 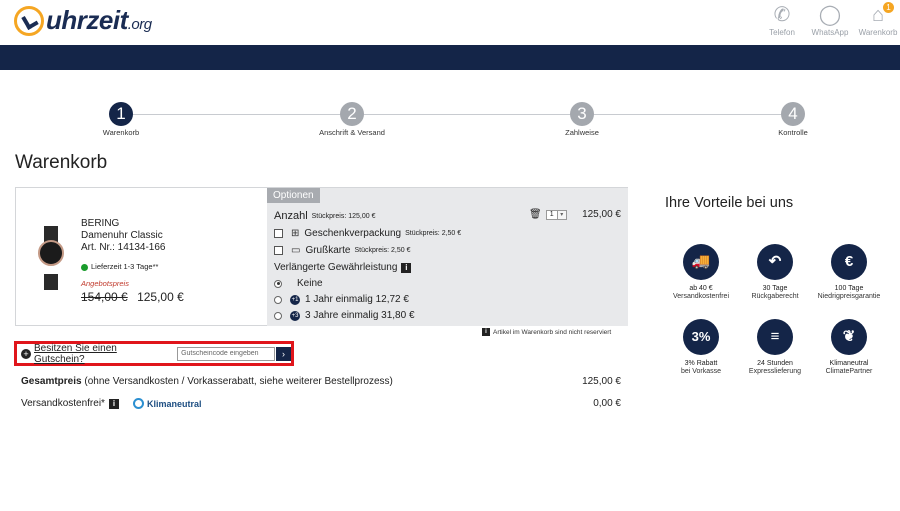 What do you see at coordinates (29, 20) in the screenshot?
I see `logo-check-icon` at bounding box center [29, 20].